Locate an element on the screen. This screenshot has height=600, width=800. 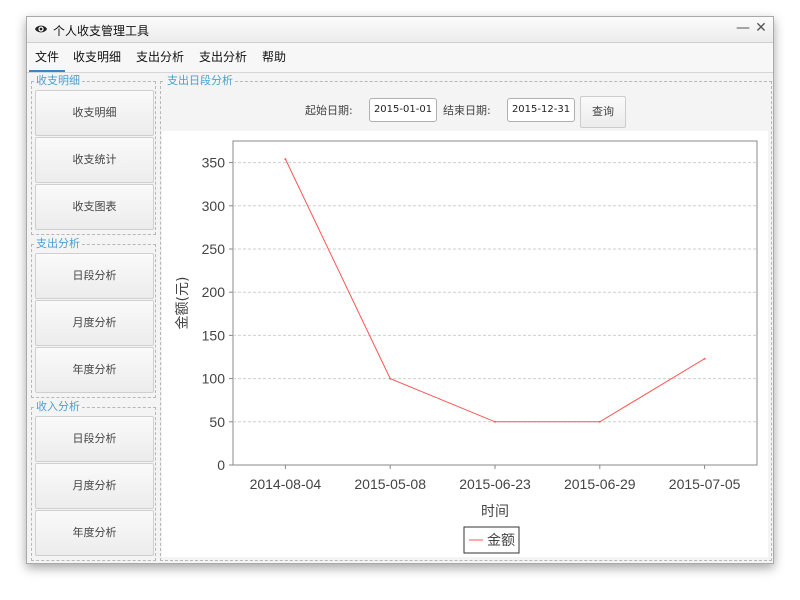
sidebar-button-income-yearly: 年度分析 is located at coordinates (94, 533).